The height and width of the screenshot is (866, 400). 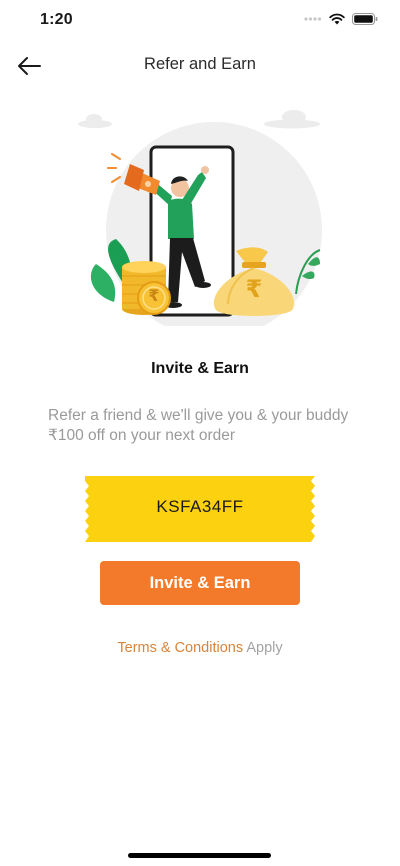 I want to click on page-title: Refer and Earn, so click(x=200, y=64).